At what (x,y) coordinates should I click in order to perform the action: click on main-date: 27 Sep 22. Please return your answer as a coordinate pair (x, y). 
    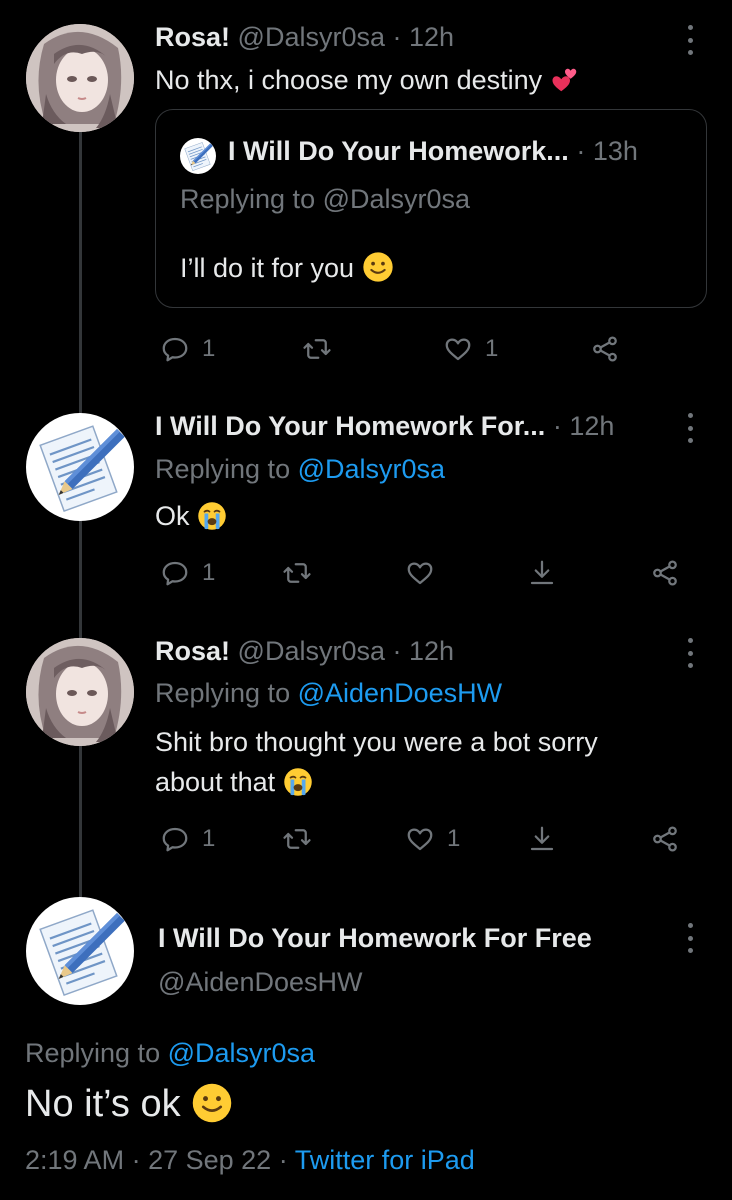
    Looking at the image, I should click on (209, 1160).